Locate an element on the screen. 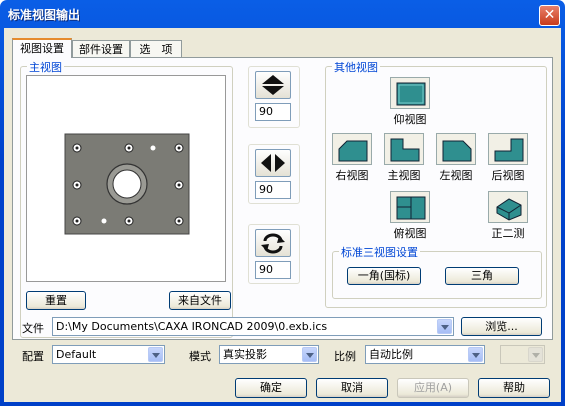 The width and height of the screenshot is (565, 406). window-title: 标准视图输出 is located at coordinates (44, 15).